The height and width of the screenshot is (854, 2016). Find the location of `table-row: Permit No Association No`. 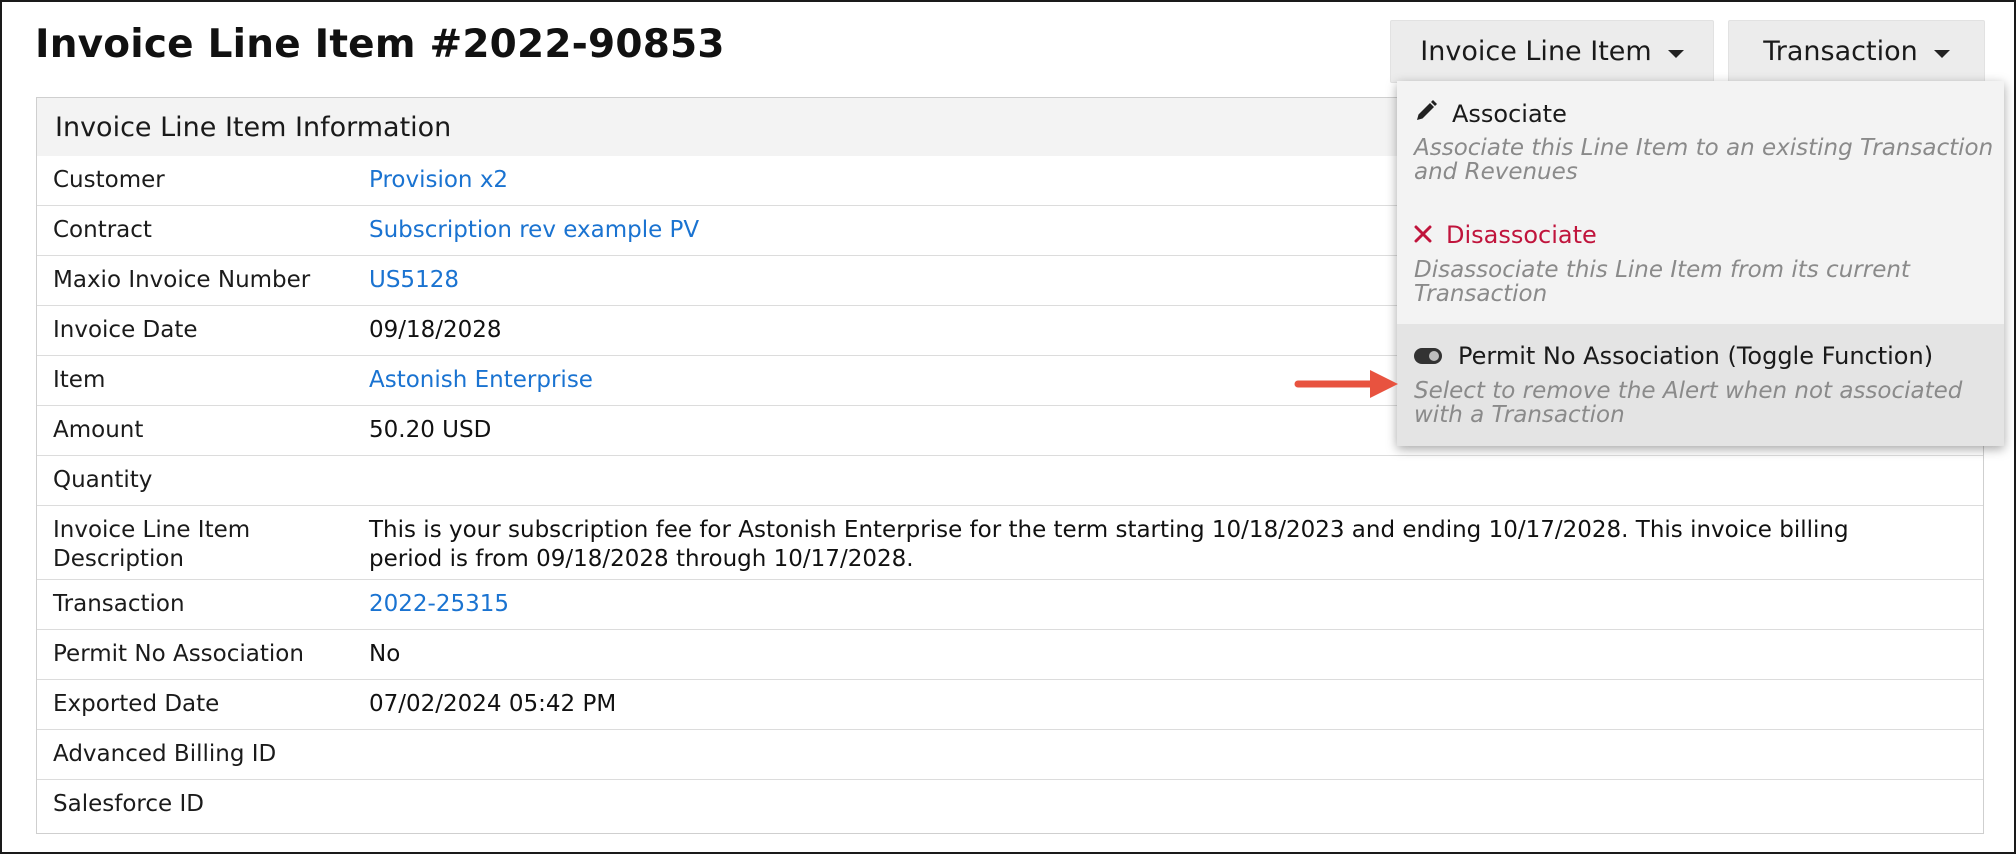

table-row: Permit No Association No is located at coordinates (1010, 654).